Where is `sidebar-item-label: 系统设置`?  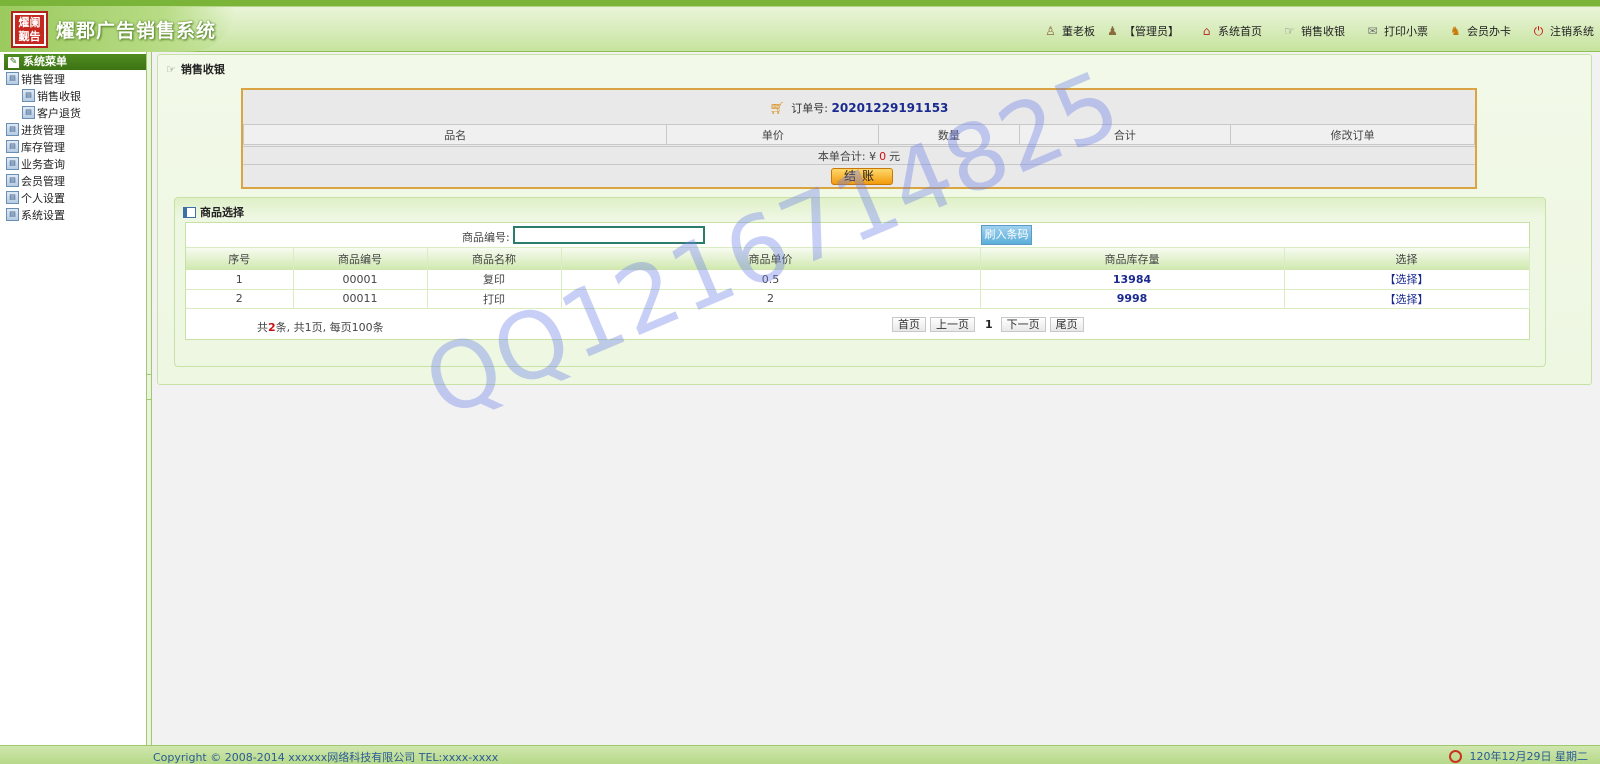 sidebar-item-label: 系统设置 is located at coordinates (43, 215).